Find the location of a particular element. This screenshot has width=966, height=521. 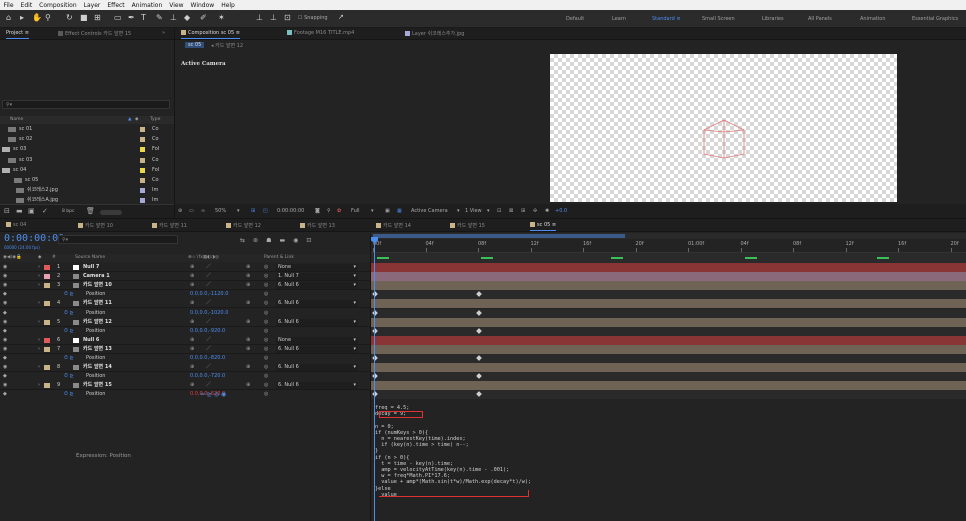

safe-zones-icon: ⊞ is located at coordinates (253, 211).